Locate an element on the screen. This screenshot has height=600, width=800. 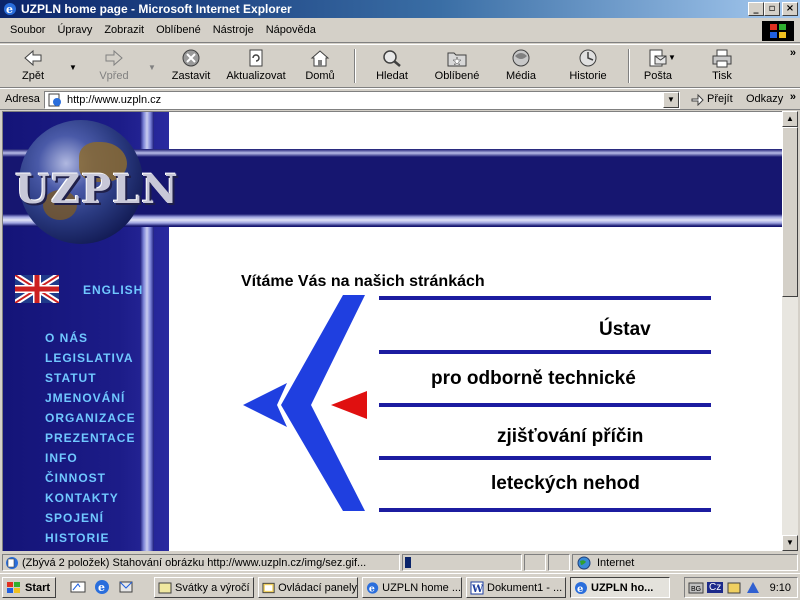
menu-zobrazit: Zobrazit is located at coordinates (124, 30).